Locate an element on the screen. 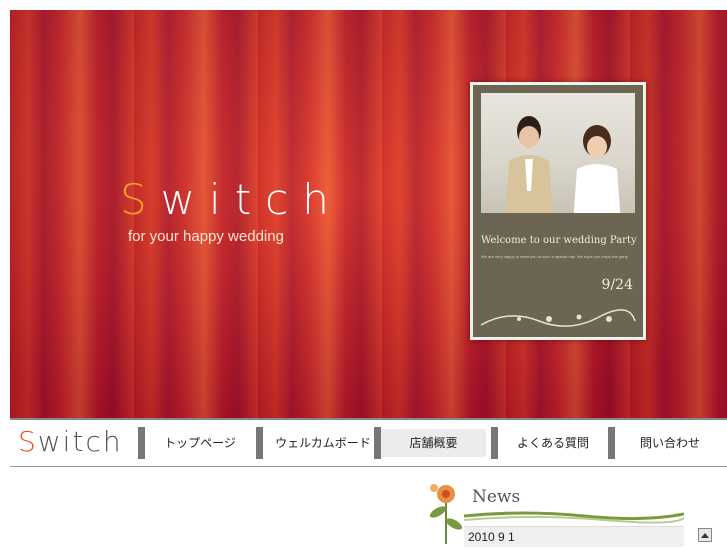  groom-figure is located at coordinates (529, 164).